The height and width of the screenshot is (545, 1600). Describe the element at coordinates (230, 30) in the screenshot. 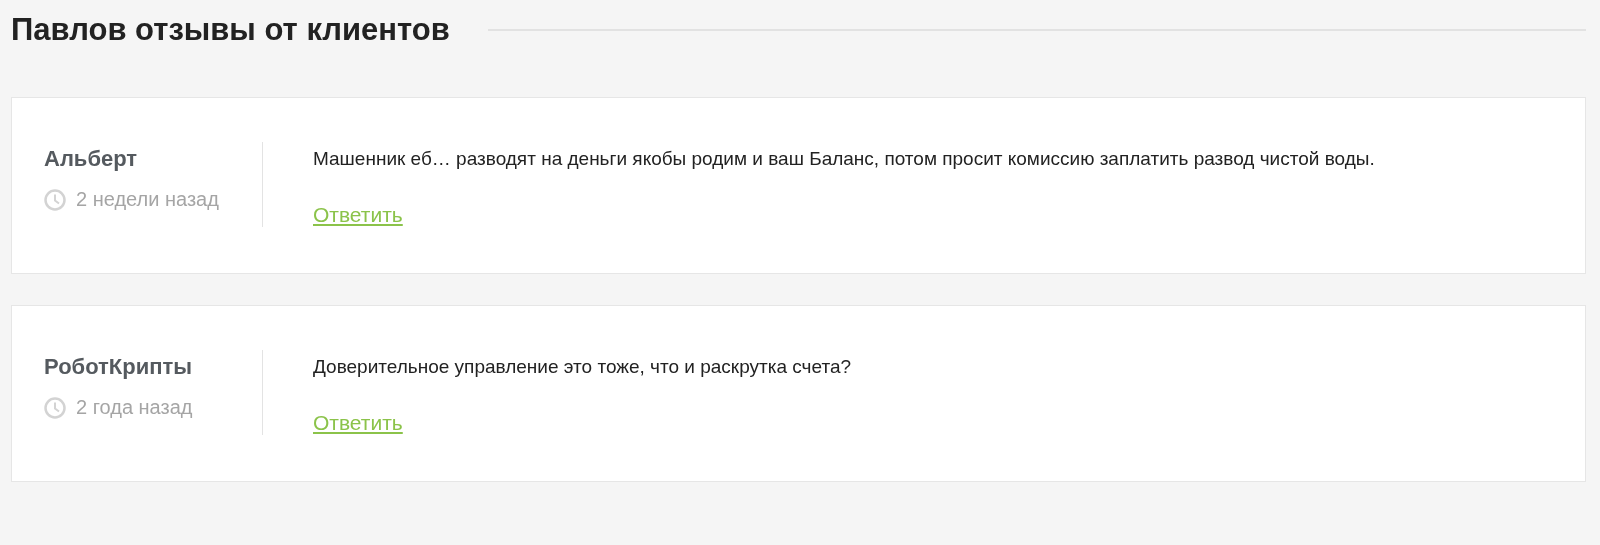

I see `section-title: Павлов отзывы от клиентов` at that location.